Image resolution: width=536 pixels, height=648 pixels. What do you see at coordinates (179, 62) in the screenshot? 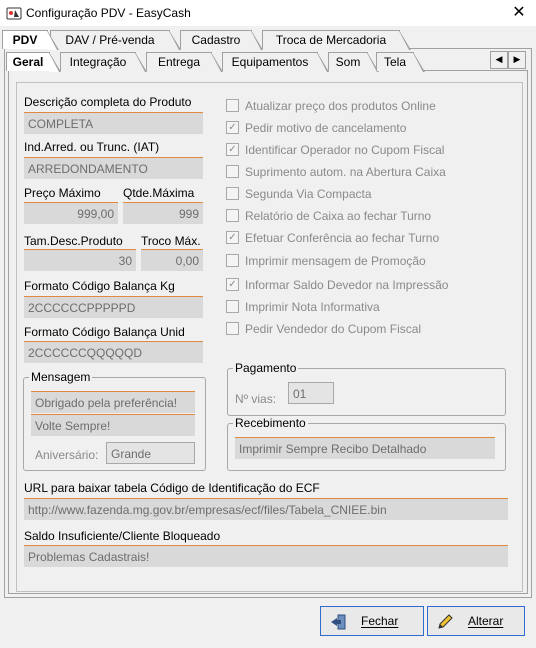
I see `tab-label: Entrega` at bounding box center [179, 62].